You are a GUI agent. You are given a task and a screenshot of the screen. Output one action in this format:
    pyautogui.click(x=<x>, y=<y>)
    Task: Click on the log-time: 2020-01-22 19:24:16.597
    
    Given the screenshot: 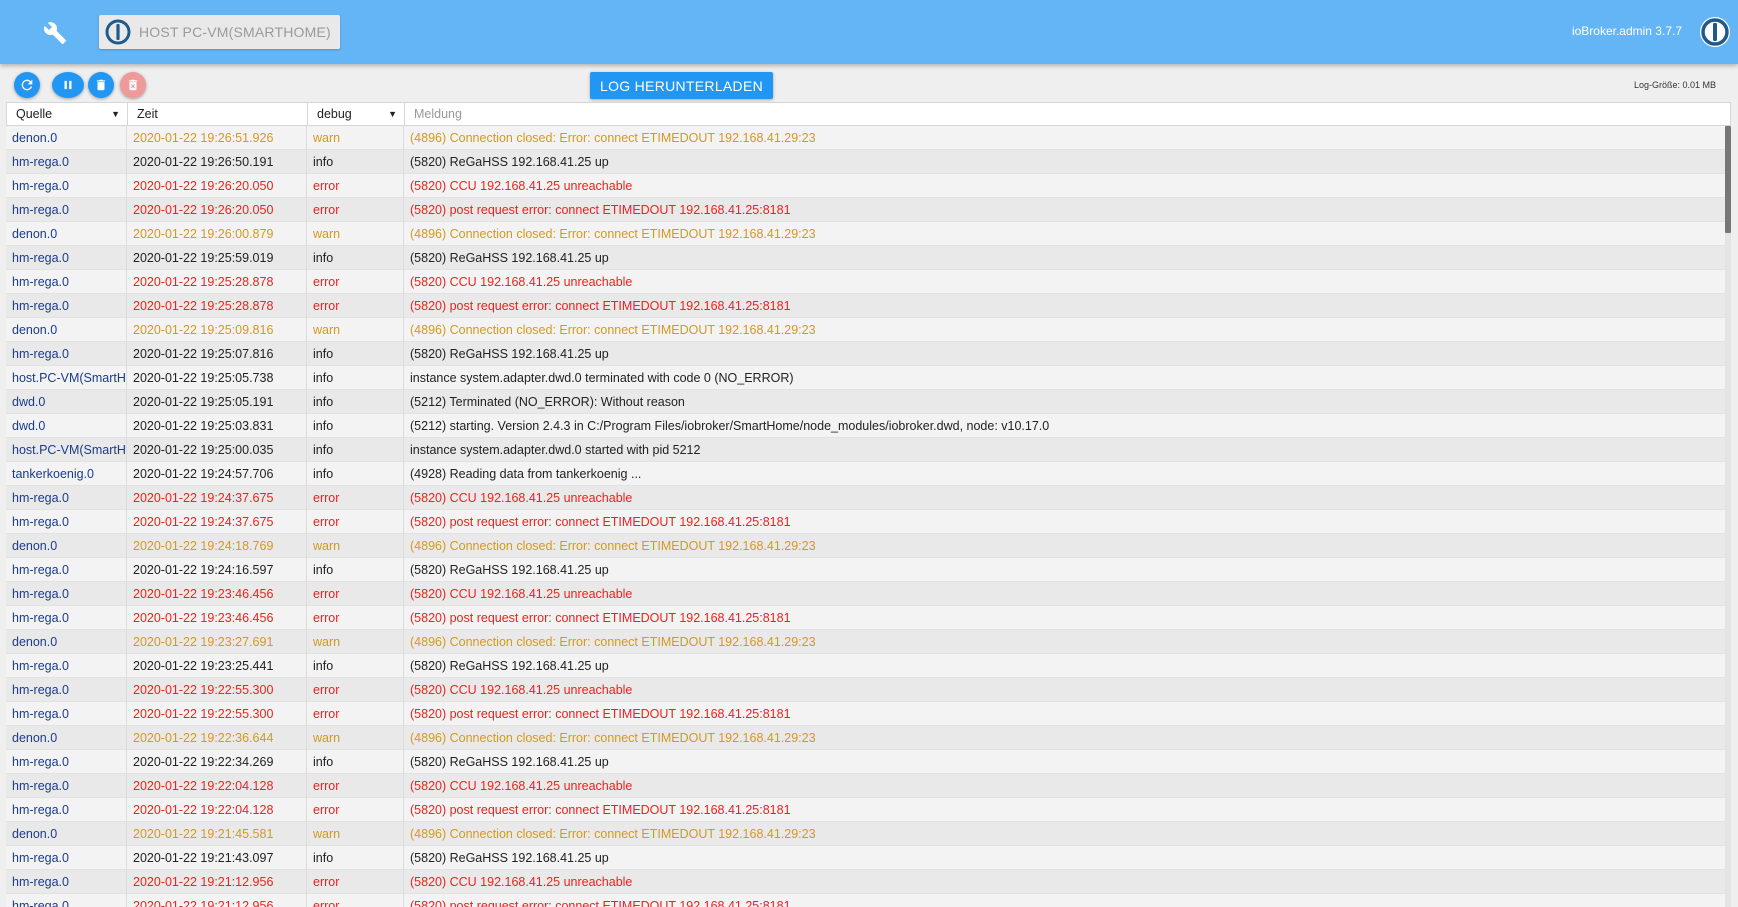 What is the action you would take?
    pyautogui.click(x=217, y=570)
    